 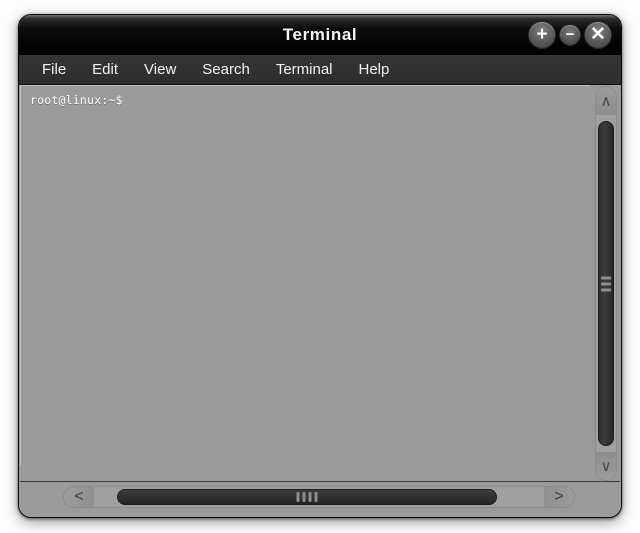 I want to click on menu-item-edit: Edit, so click(x=105, y=70).